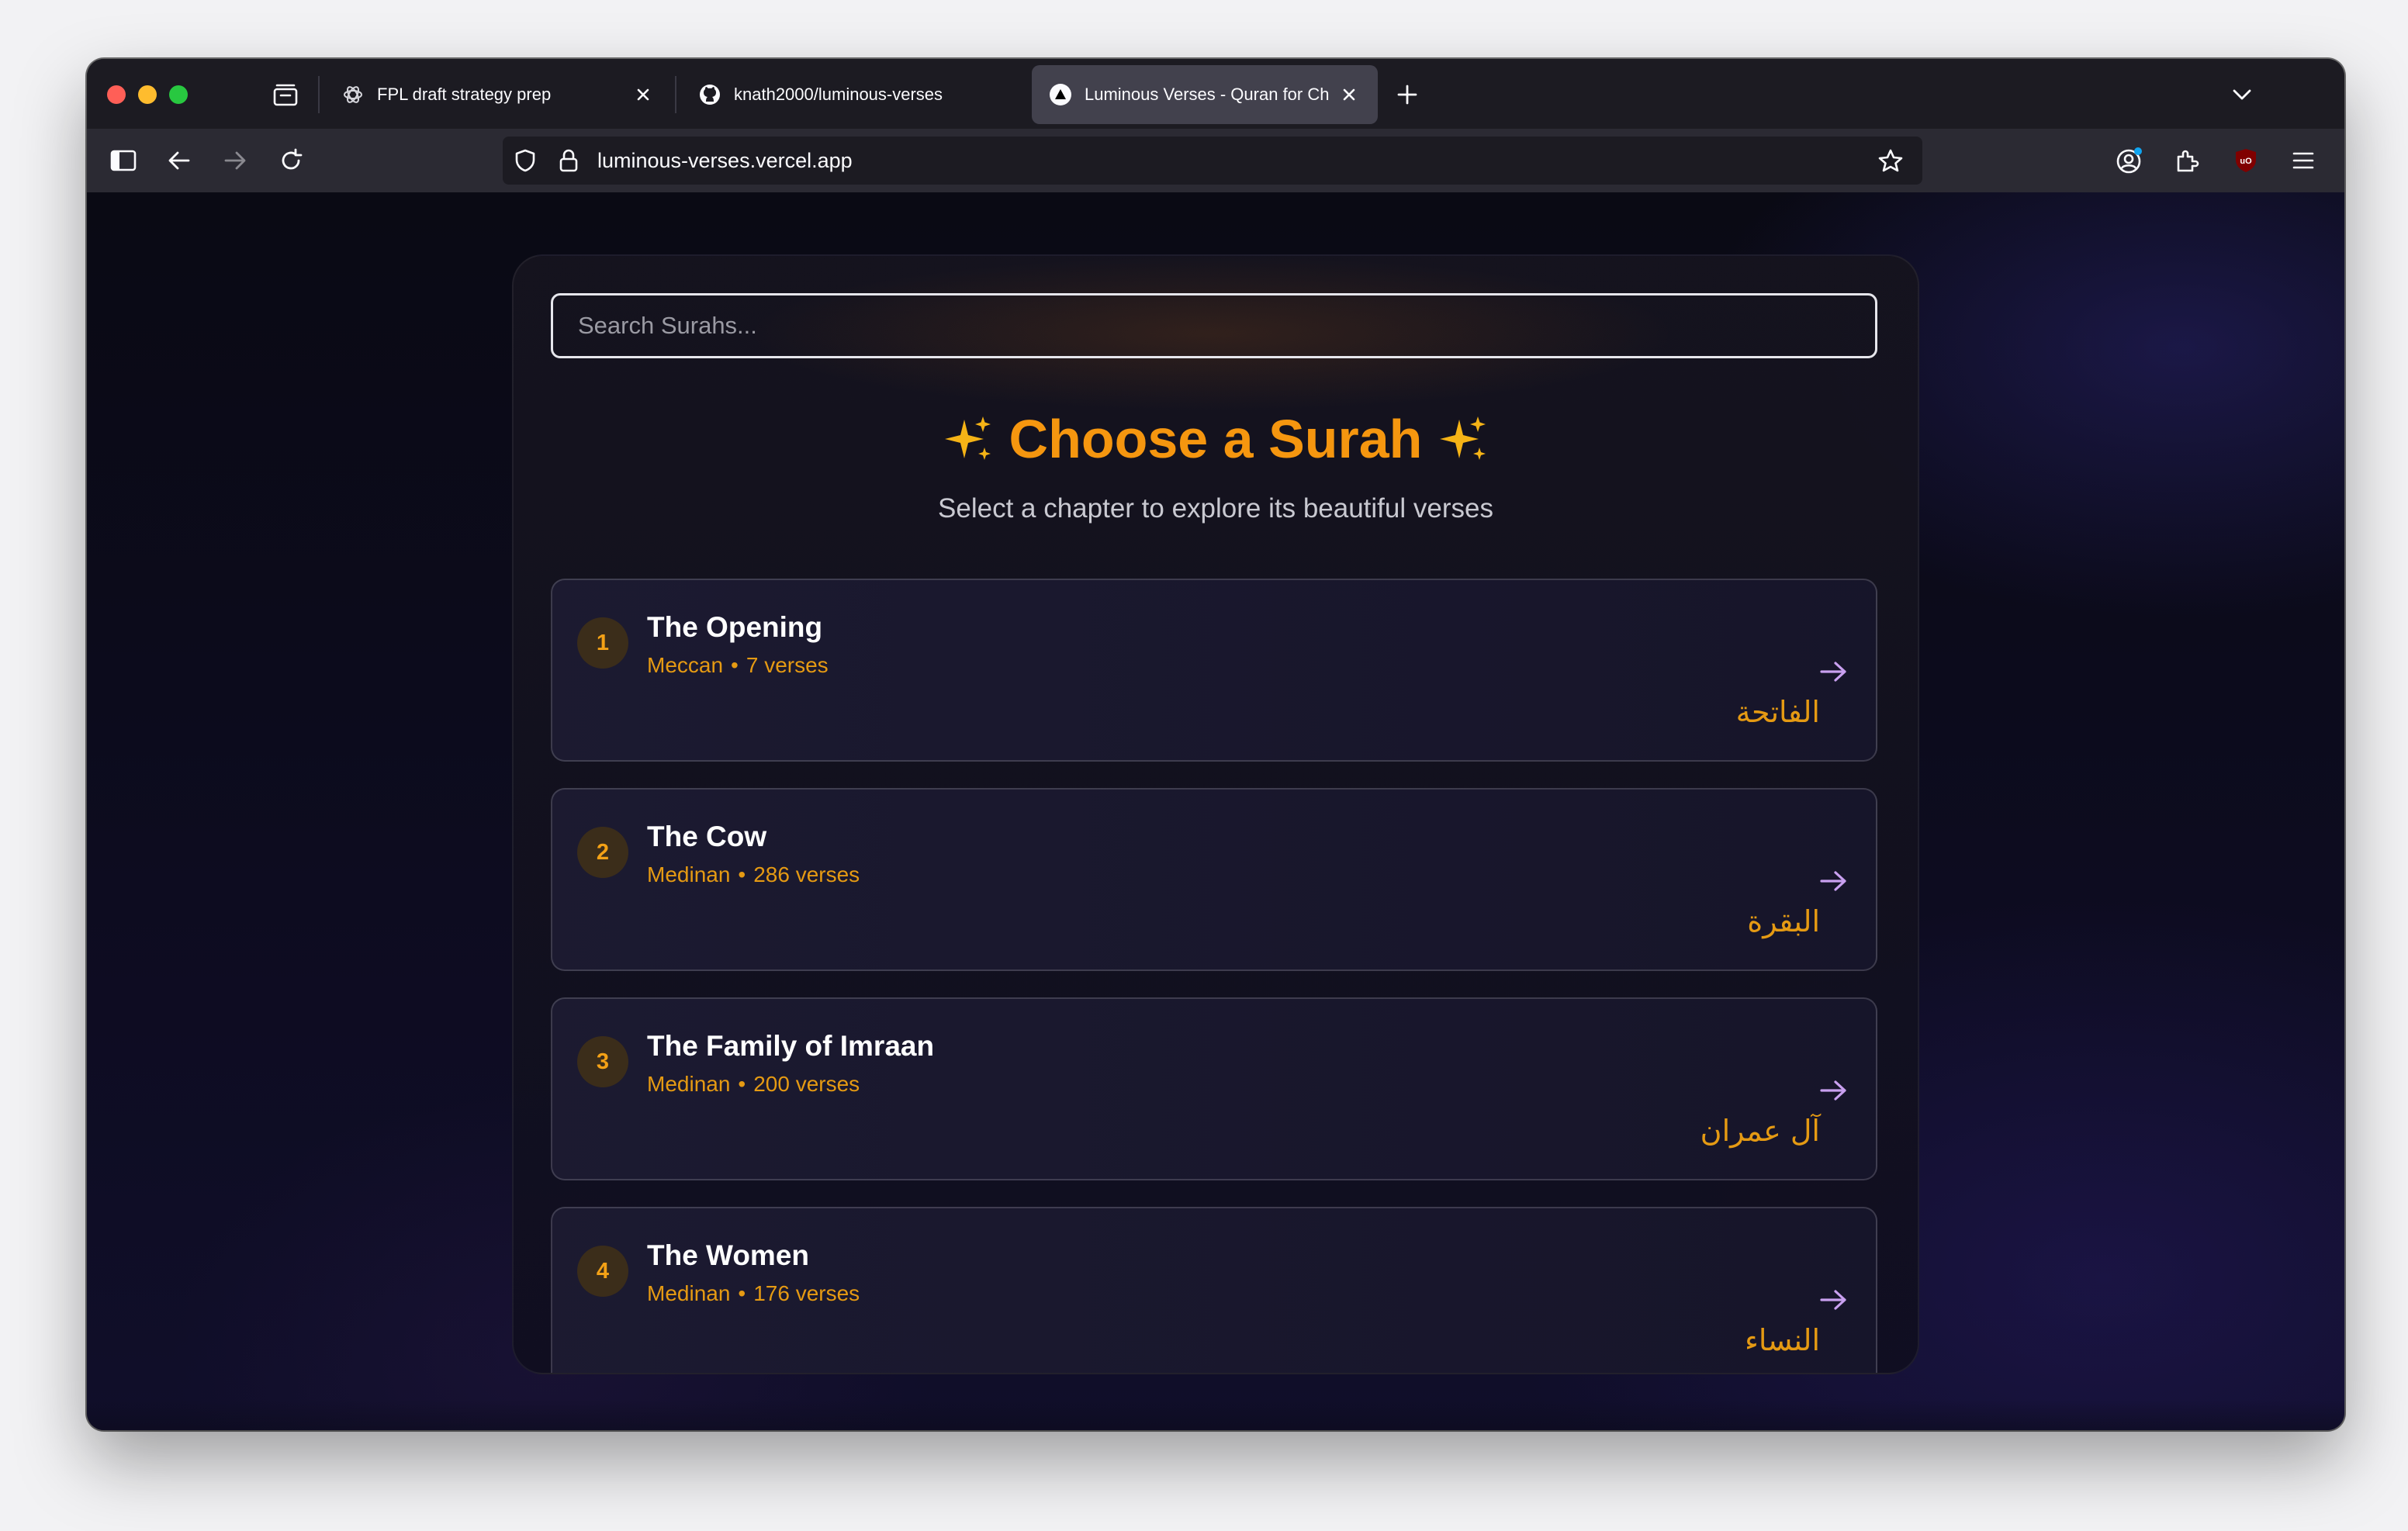  What do you see at coordinates (1214, 879) in the screenshot?
I see `surah-card: 2 The Cow Medinan • 286 verses البقرة` at bounding box center [1214, 879].